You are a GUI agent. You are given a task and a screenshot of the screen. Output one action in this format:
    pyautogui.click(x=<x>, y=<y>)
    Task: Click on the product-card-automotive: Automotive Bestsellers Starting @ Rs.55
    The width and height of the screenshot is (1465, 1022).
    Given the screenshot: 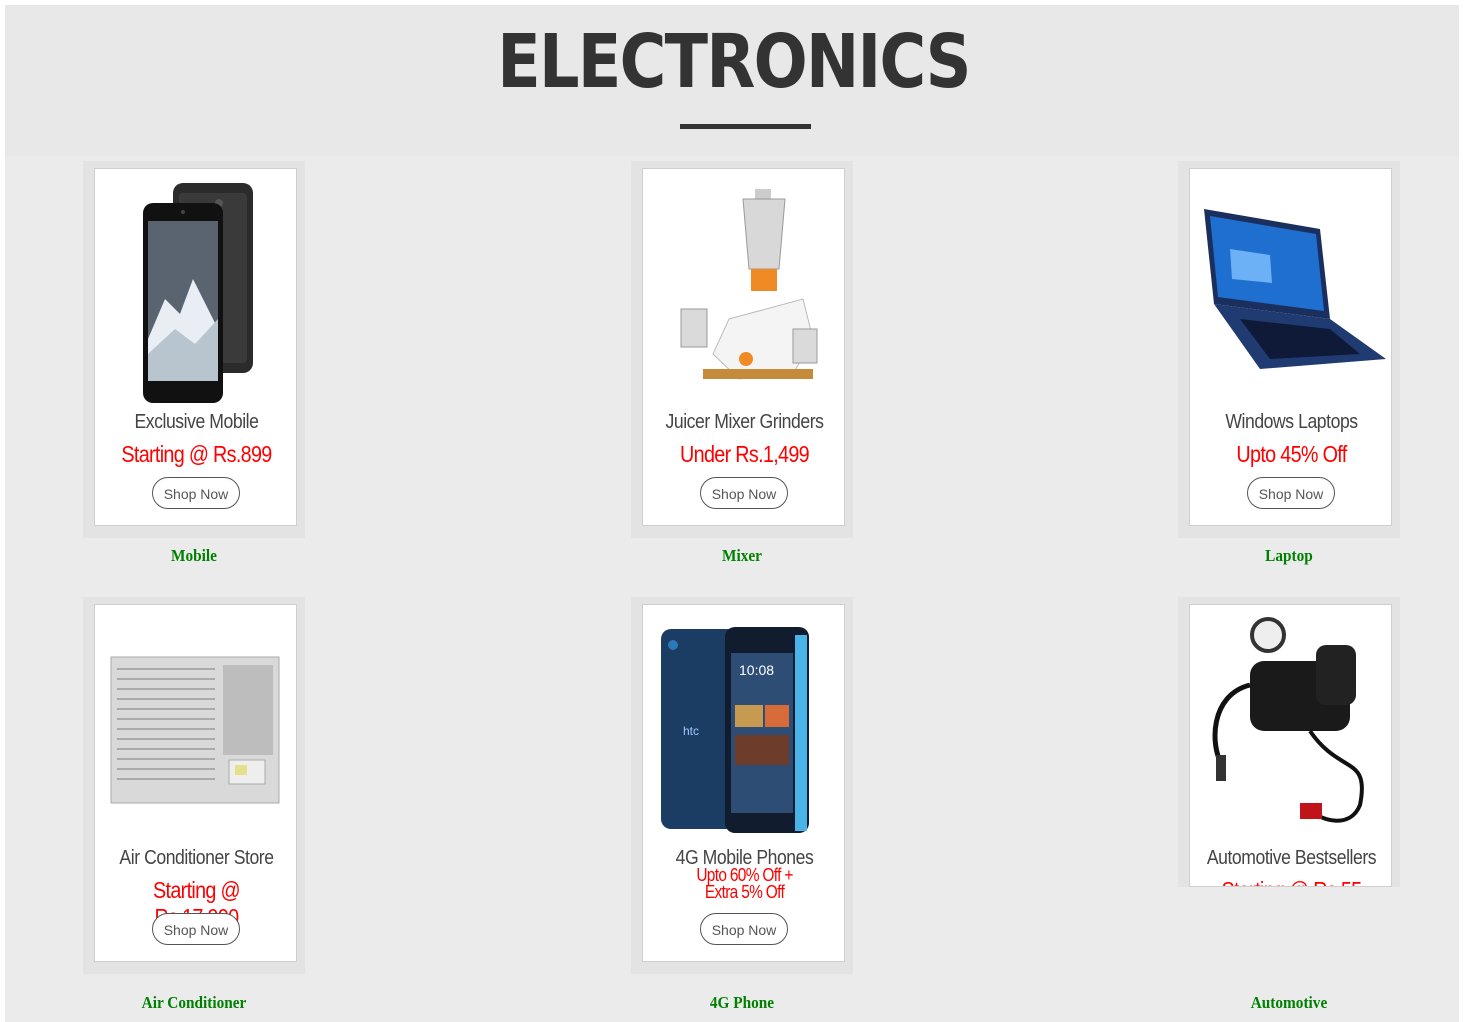 What is the action you would take?
    pyautogui.click(x=1289, y=742)
    